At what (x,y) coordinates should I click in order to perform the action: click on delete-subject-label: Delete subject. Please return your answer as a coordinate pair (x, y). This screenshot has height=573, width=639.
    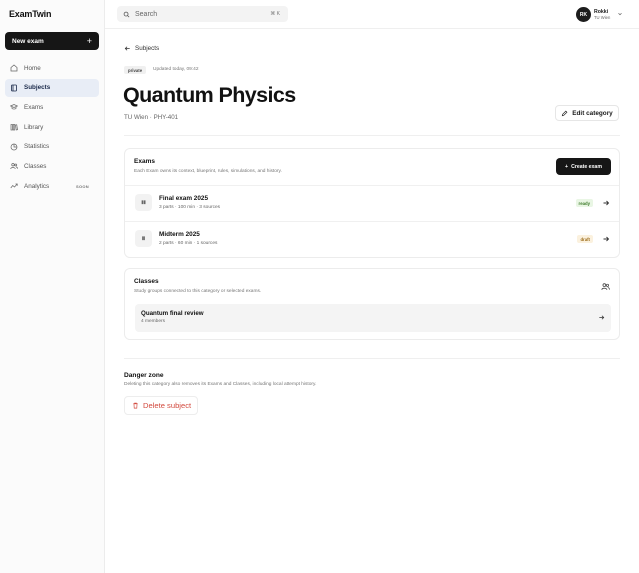
    Looking at the image, I should click on (167, 405).